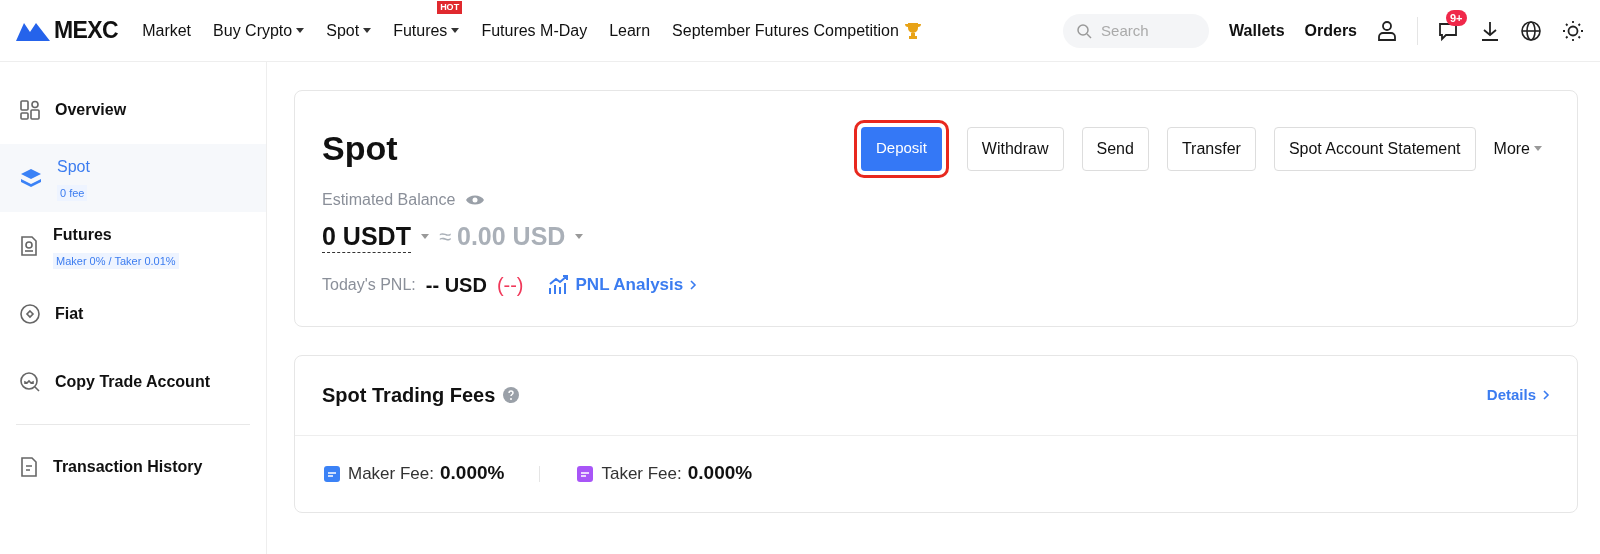 This screenshot has height=554, width=1600. What do you see at coordinates (409, 395) in the screenshot?
I see `section-title: Spot Trading Fees` at bounding box center [409, 395].